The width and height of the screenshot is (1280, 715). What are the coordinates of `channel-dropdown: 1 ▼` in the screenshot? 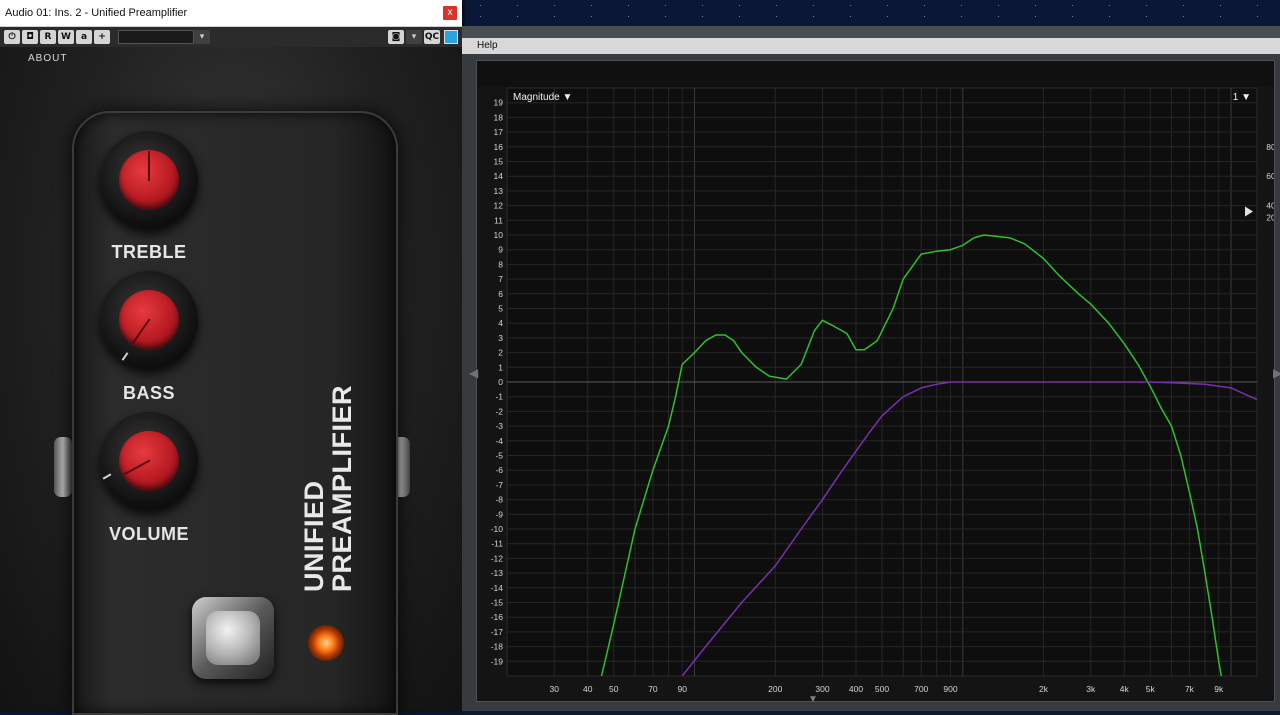 It's located at (1242, 97).